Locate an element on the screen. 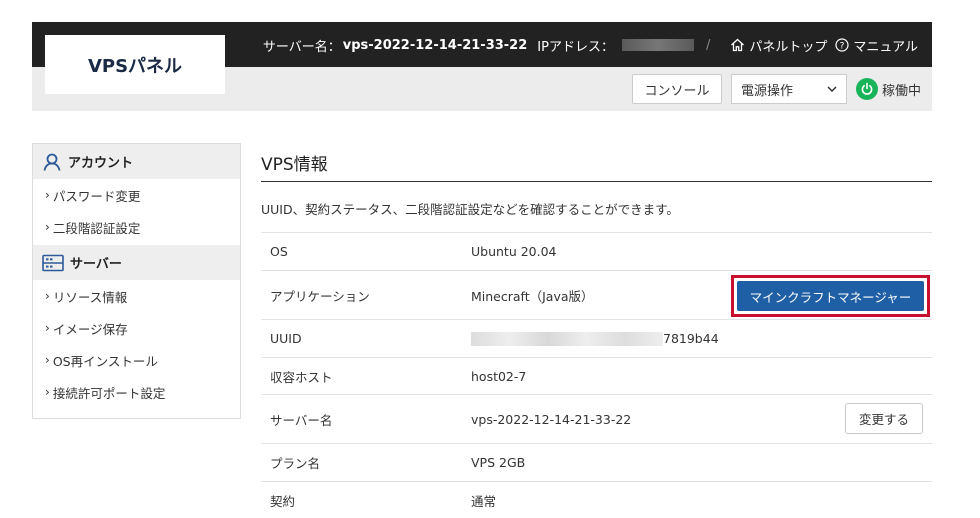 Image resolution: width=980 pixels, height=518 pixels. ip-address-label: IPアドレス： is located at coordinates (575, 47).